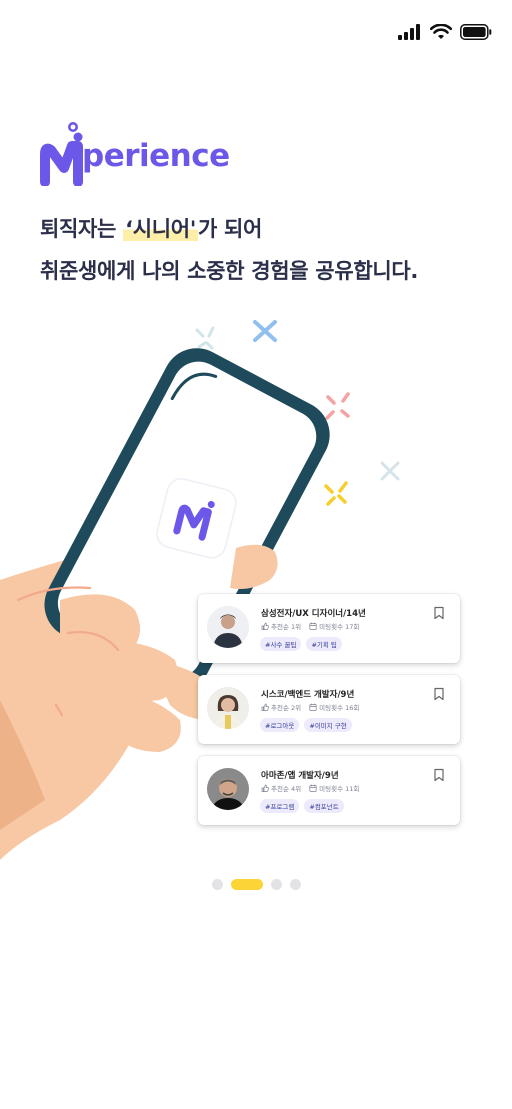 This screenshot has height=1109, width=512. Describe the element at coordinates (441, 31) in the screenshot. I see `wifi-icon` at that location.